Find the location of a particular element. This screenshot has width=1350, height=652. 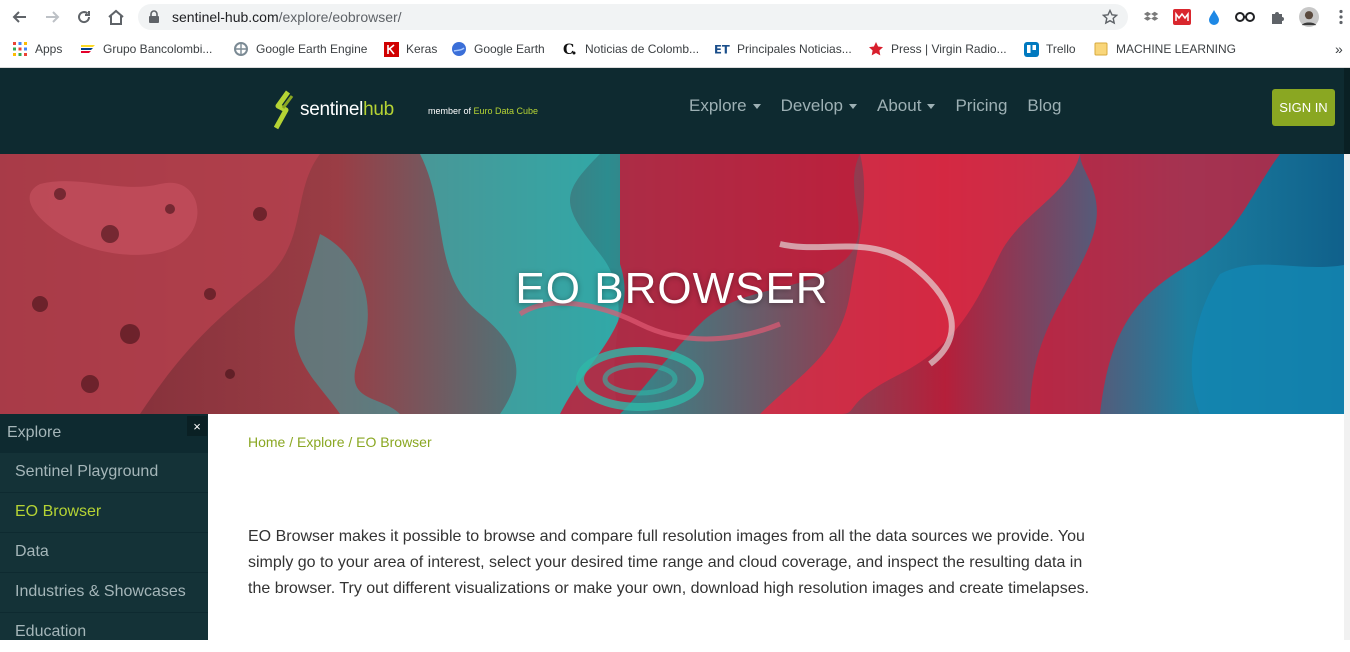

sidebar-item-label: EO Browser is located at coordinates (58, 511).